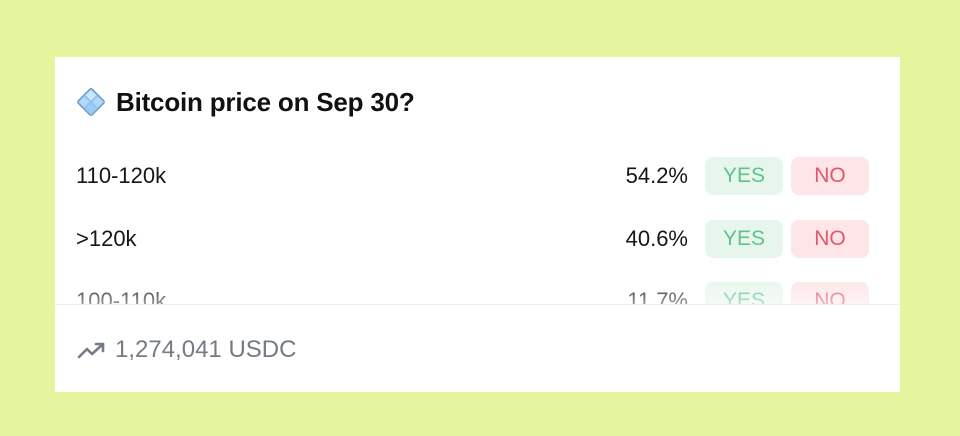  Describe the element at coordinates (656, 175) in the screenshot. I see `outcome-probability: 54.2%` at that location.